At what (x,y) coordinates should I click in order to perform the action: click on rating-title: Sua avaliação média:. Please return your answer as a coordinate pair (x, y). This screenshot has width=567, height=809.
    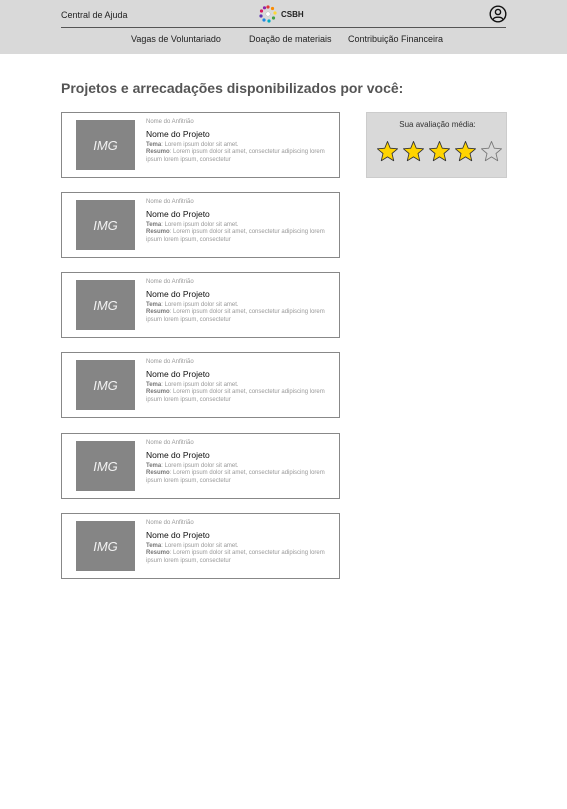
    Looking at the image, I should click on (437, 124).